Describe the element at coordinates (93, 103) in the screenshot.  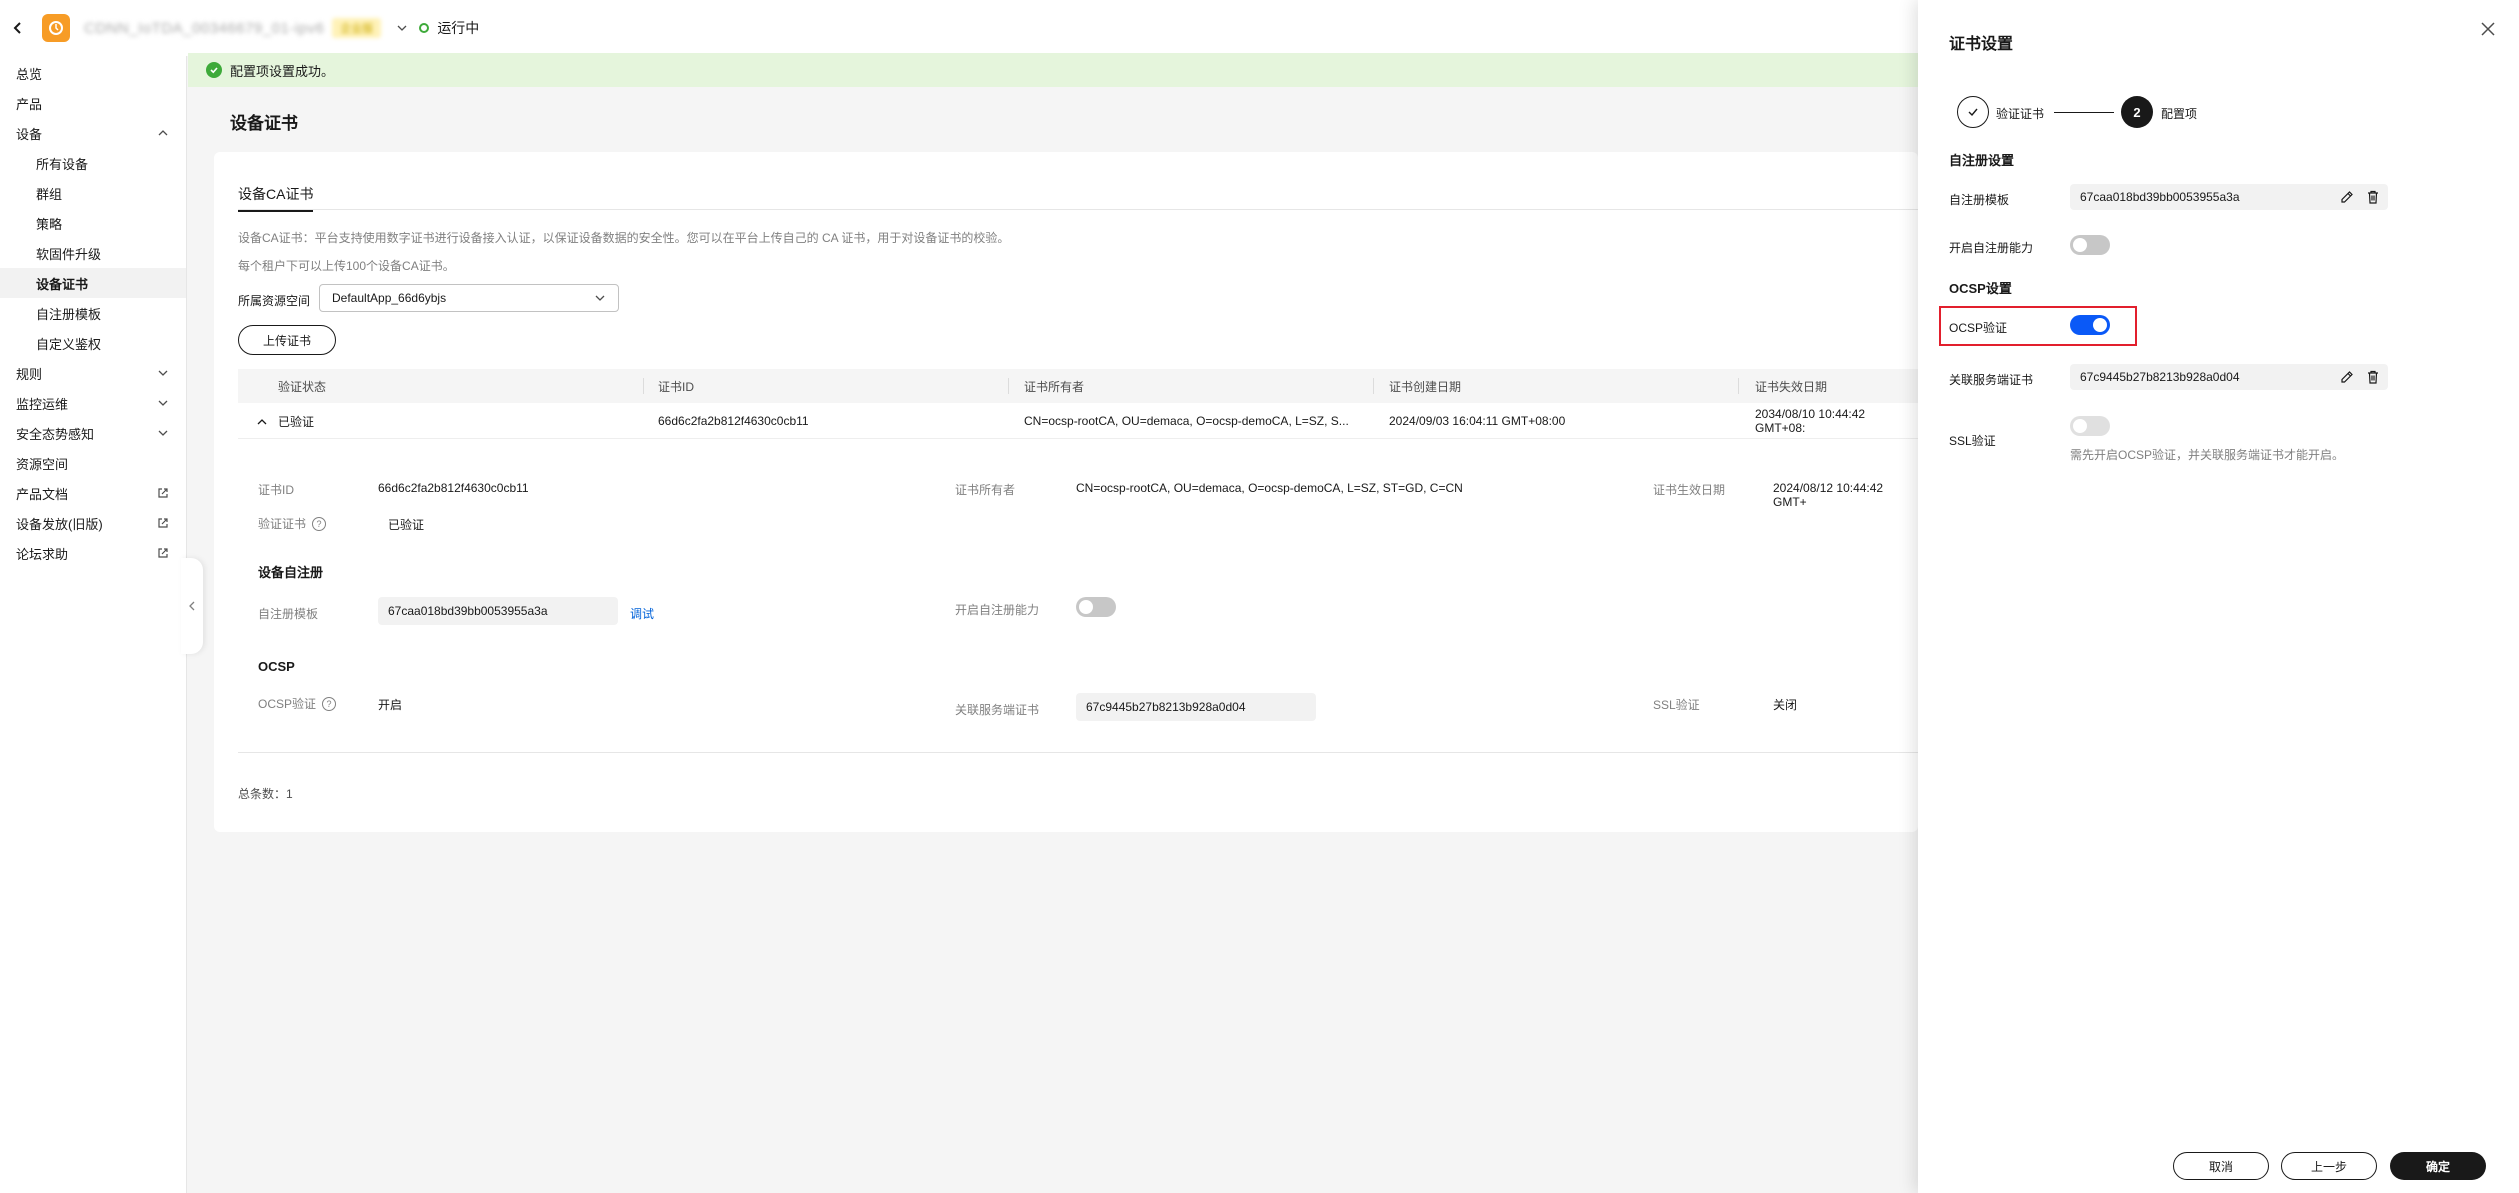
I see `sidebar-item-products: 产品` at that location.